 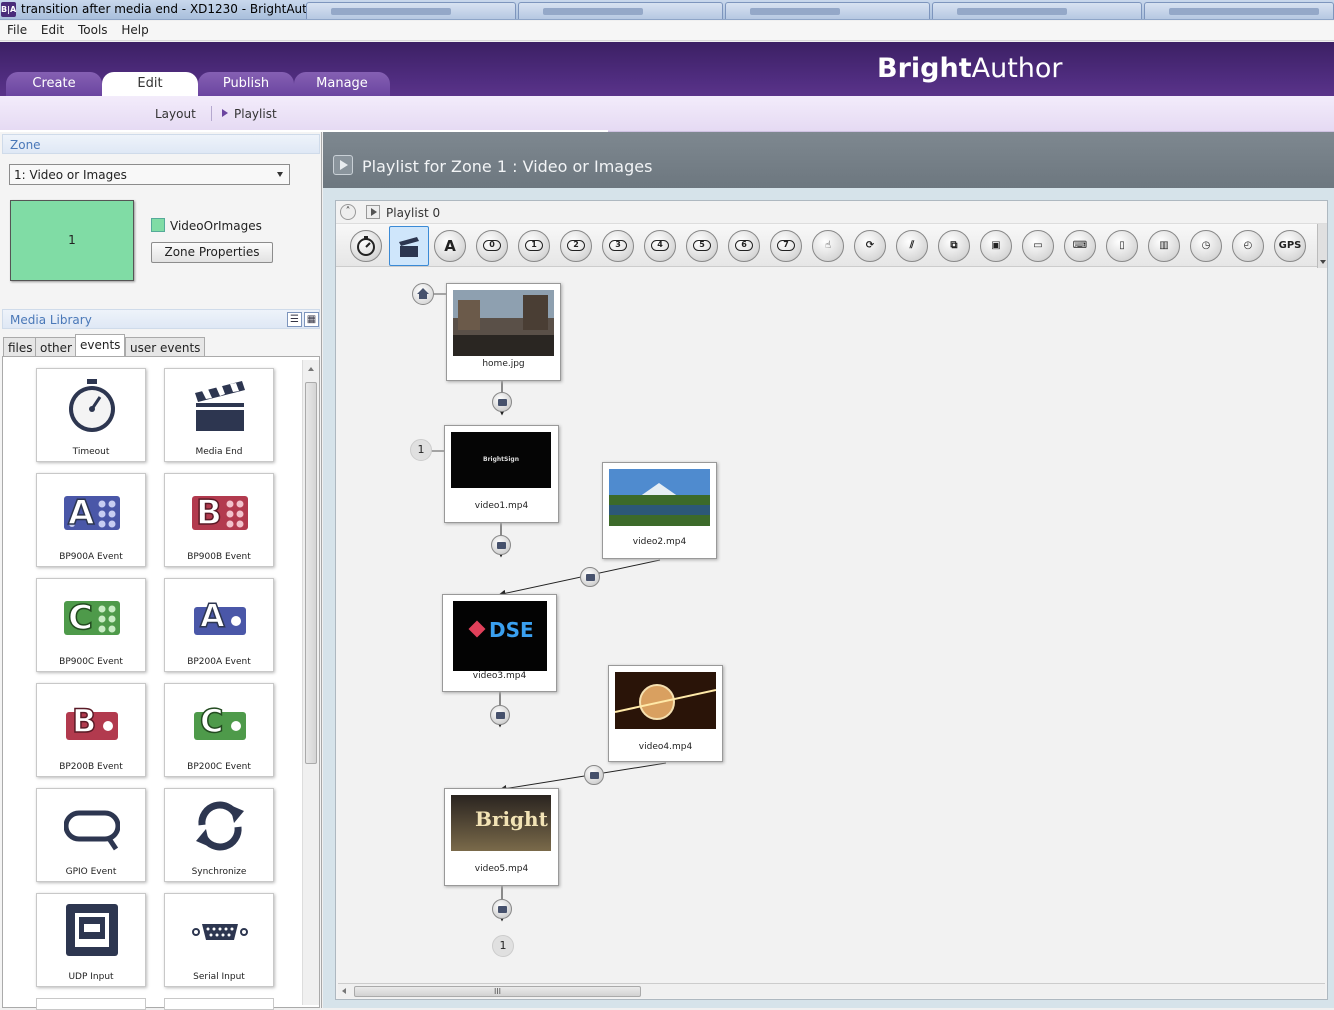 What do you see at coordinates (828, 246) in the screenshot?
I see `touch-event-icon: ☝` at bounding box center [828, 246].